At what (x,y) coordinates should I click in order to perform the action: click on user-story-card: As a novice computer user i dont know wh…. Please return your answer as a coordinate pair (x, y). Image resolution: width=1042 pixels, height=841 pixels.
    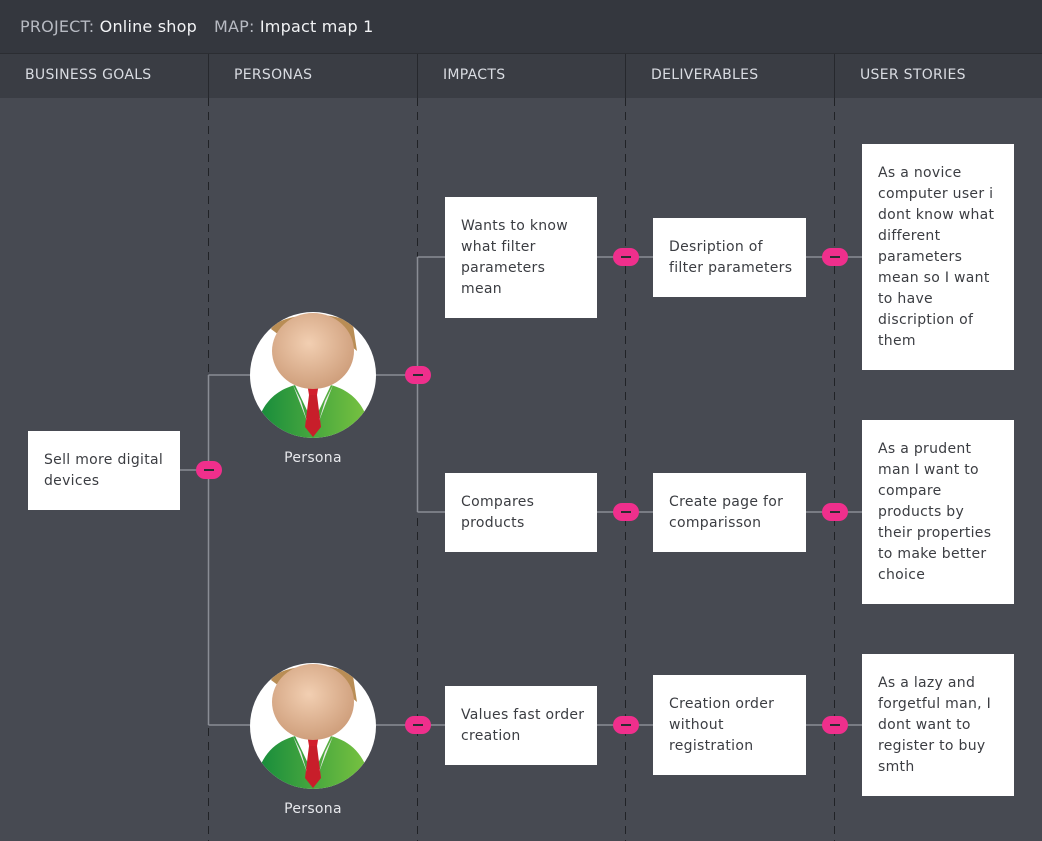
    Looking at the image, I should click on (938, 257).